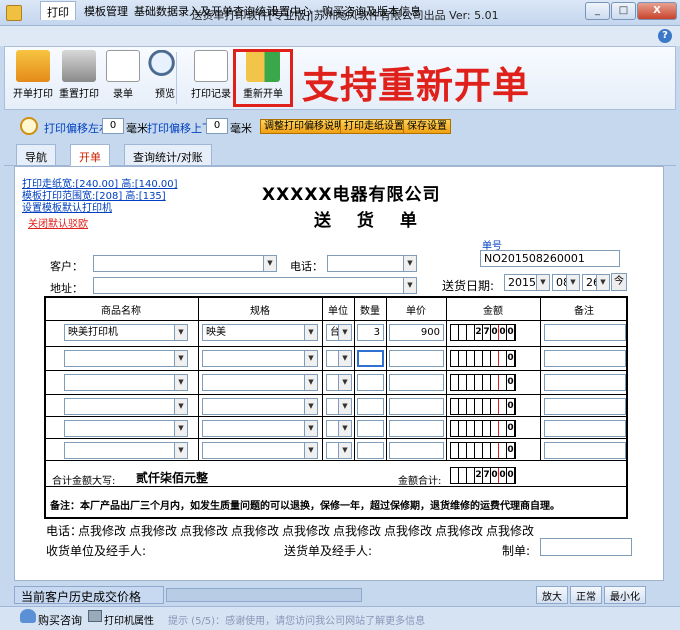 This screenshot has width=680, height=630. Describe the element at coordinates (36, 155) in the screenshot. I see `tab-navigation: 导航` at that location.